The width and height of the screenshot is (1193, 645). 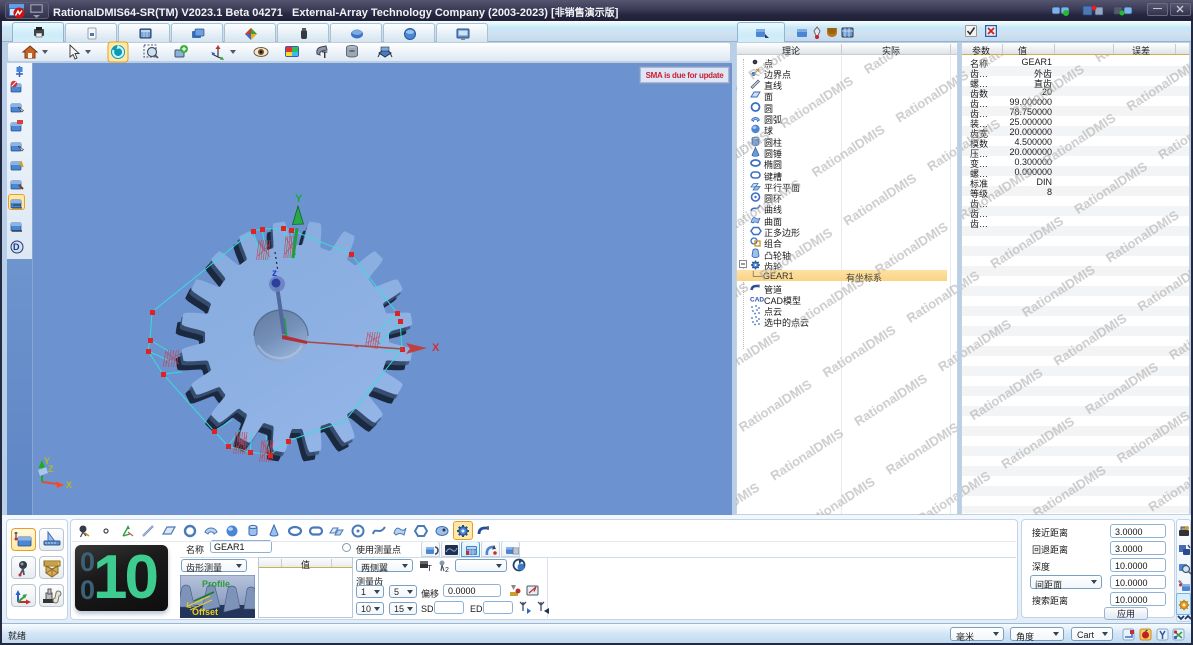 What do you see at coordinates (299, 199) in the screenshot?
I see `svg-text: Y` at bounding box center [299, 199].